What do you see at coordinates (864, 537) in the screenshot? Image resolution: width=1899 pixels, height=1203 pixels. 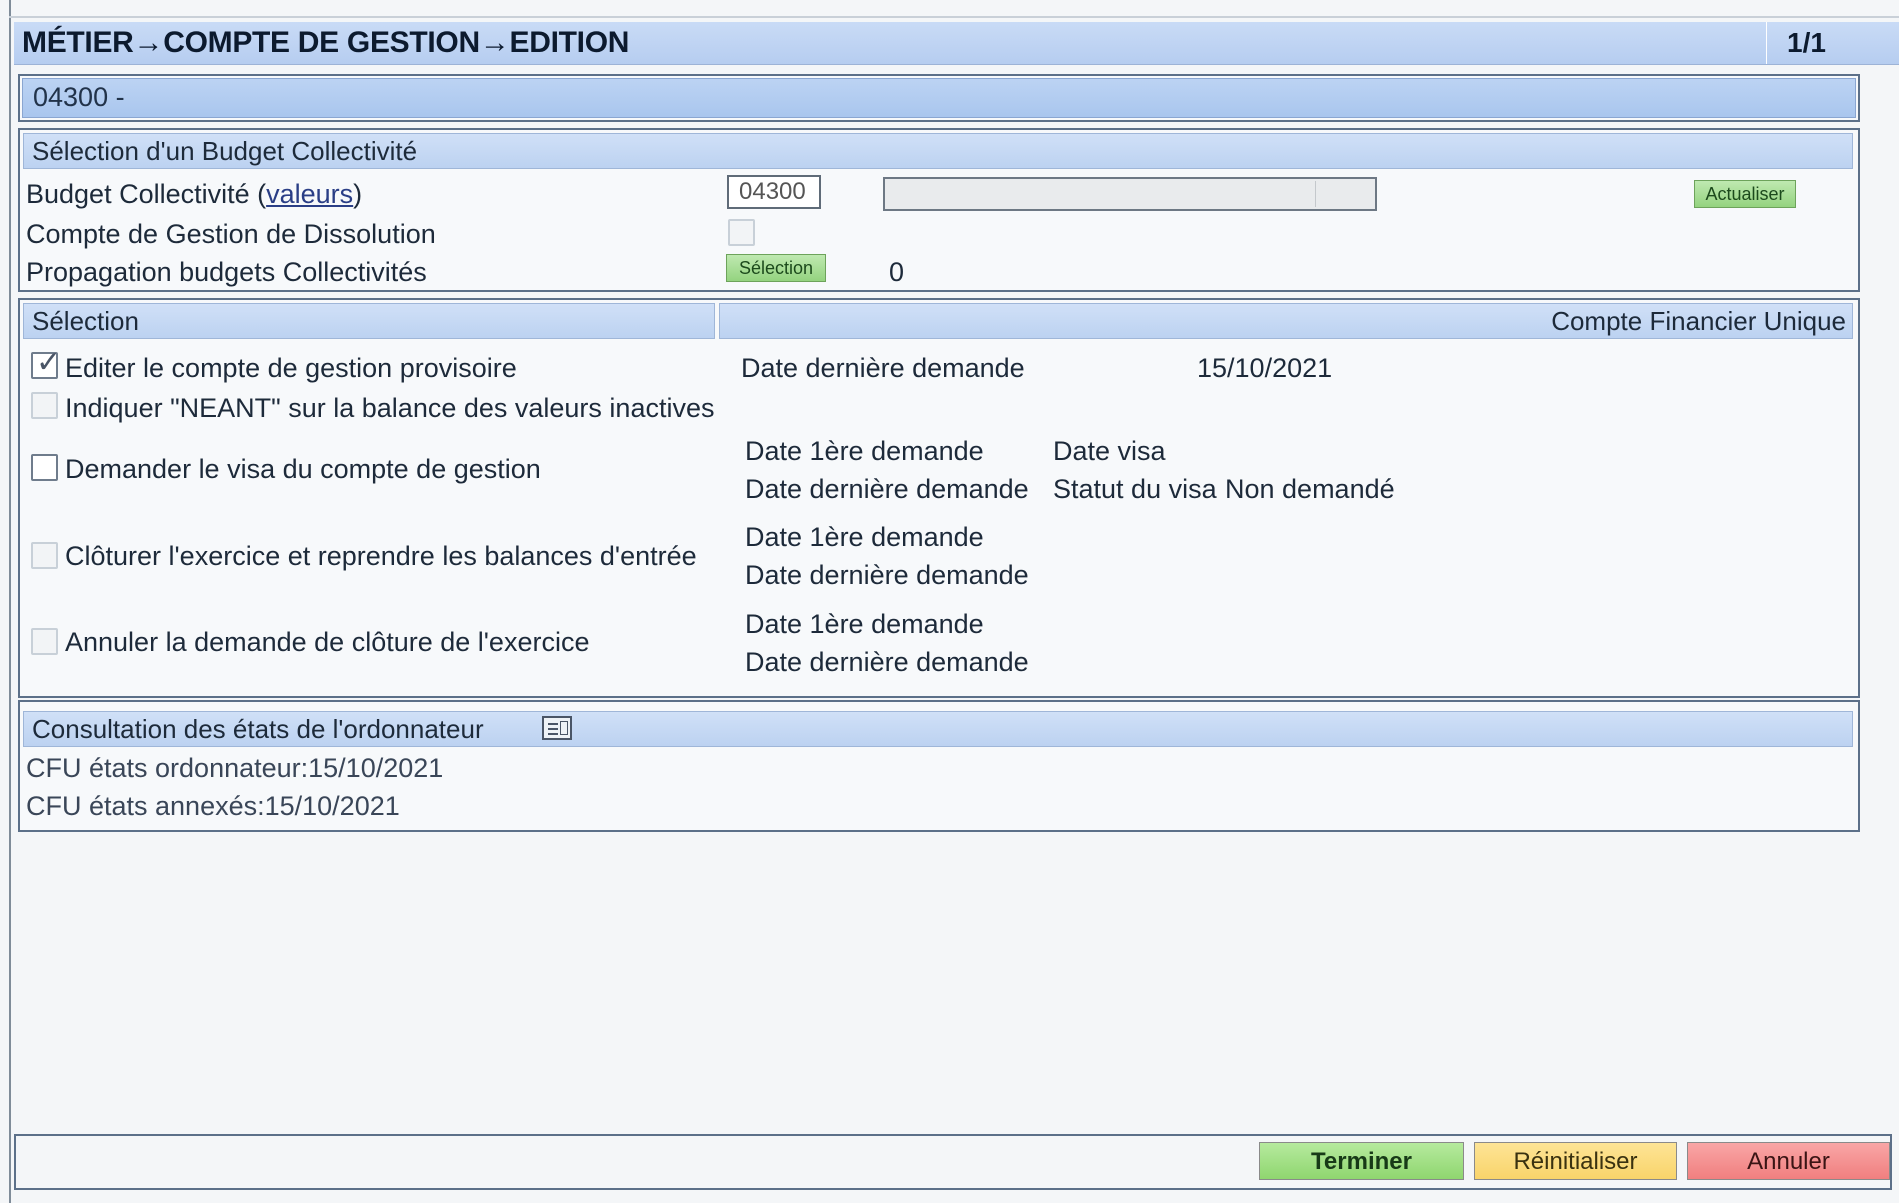 I see `close-first-request-label: Date 1ère demande` at bounding box center [864, 537].